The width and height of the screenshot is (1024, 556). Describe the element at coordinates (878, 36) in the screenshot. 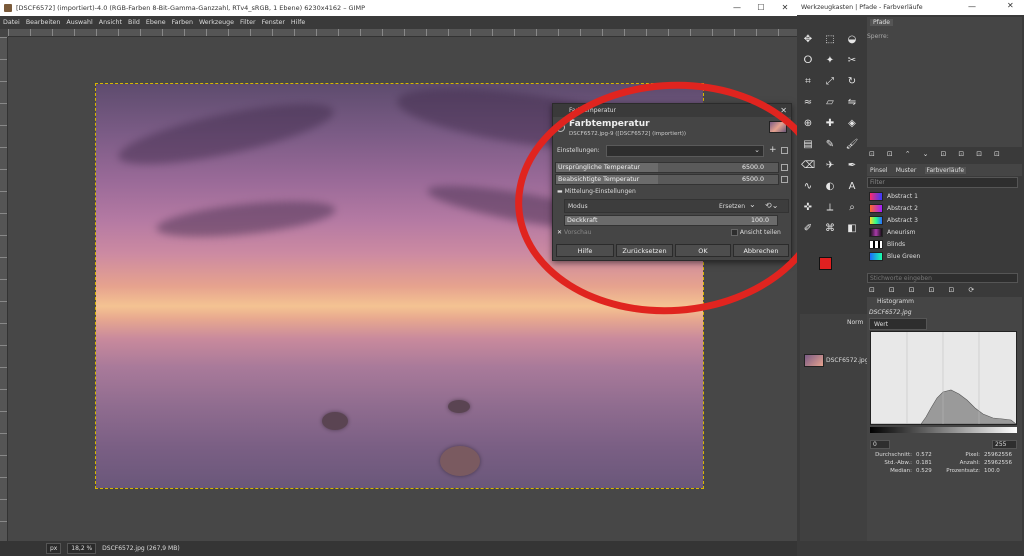

I see `lock-label: Sperre:` at that location.